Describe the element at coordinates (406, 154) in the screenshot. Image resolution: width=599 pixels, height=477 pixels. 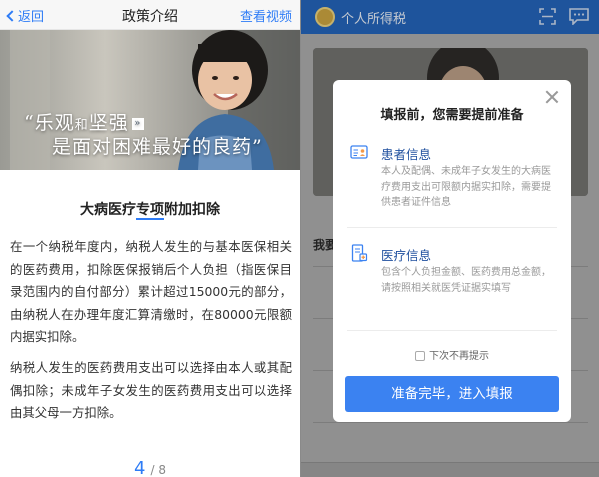
I see `item-title-patient: 患者信息` at that location.